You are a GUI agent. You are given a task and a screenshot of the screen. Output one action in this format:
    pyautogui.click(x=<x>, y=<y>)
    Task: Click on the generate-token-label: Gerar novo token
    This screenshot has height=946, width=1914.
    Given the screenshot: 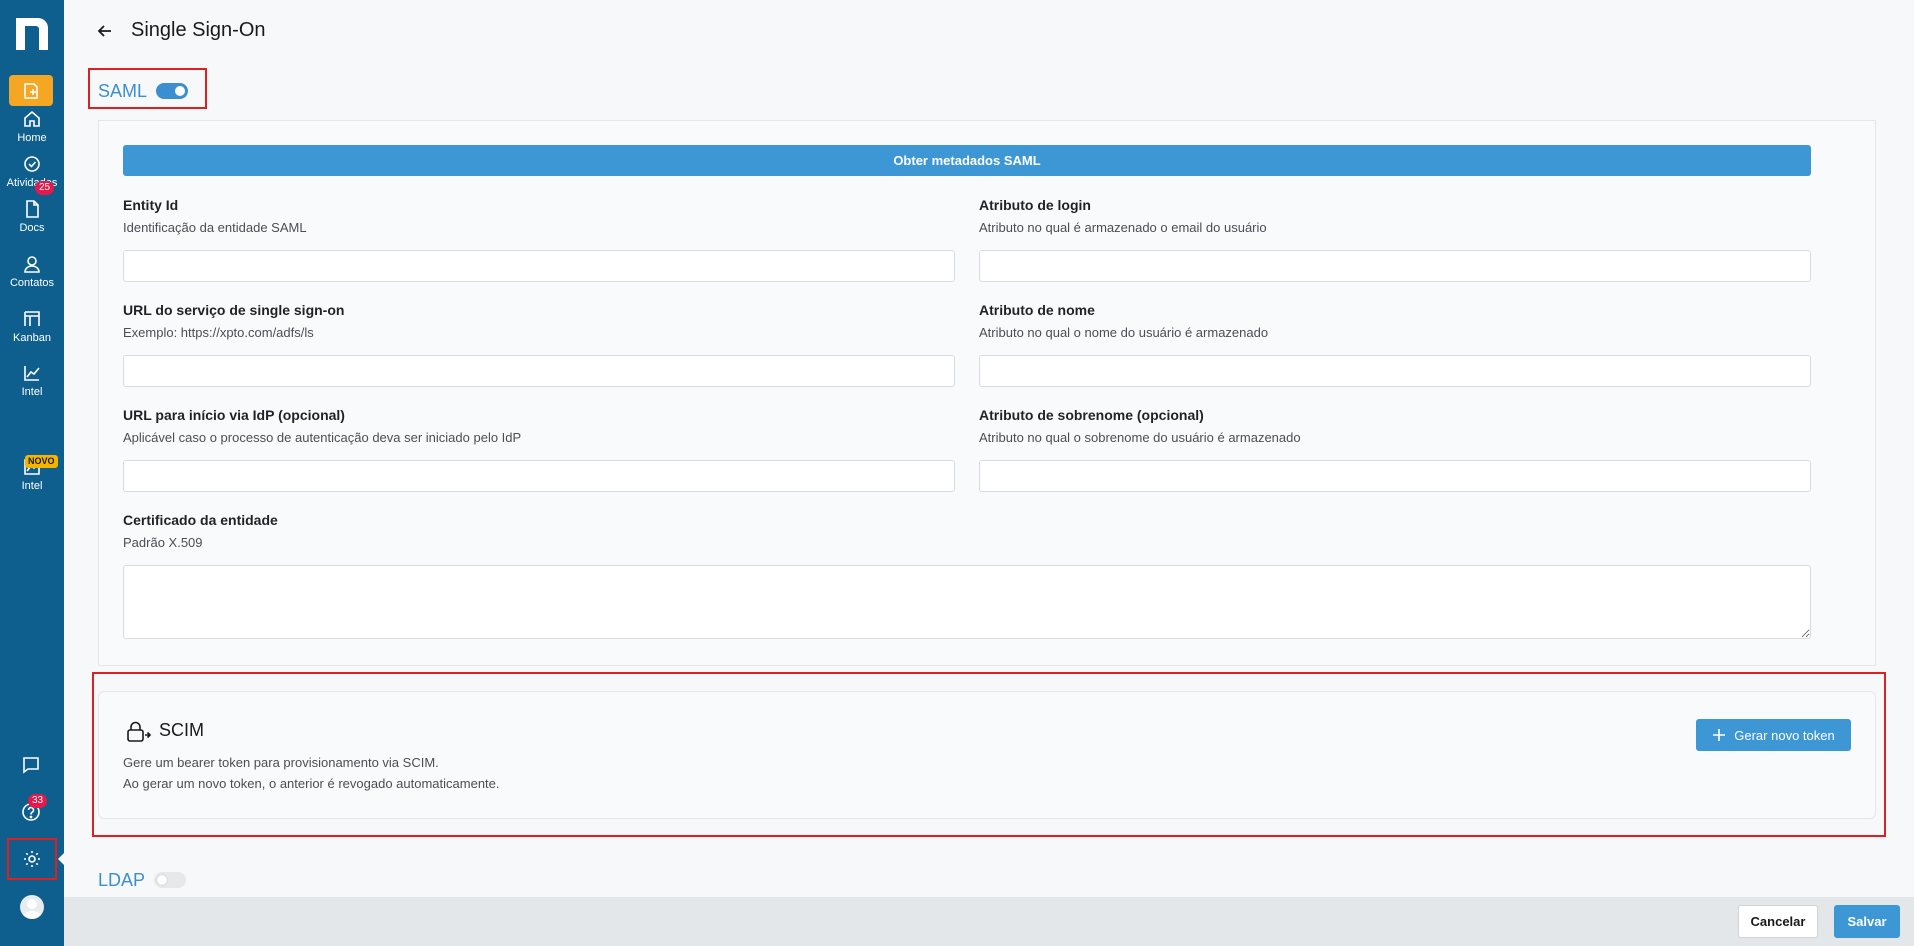 What is the action you would take?
    pyautogui.click(x=1784, y=735)
    